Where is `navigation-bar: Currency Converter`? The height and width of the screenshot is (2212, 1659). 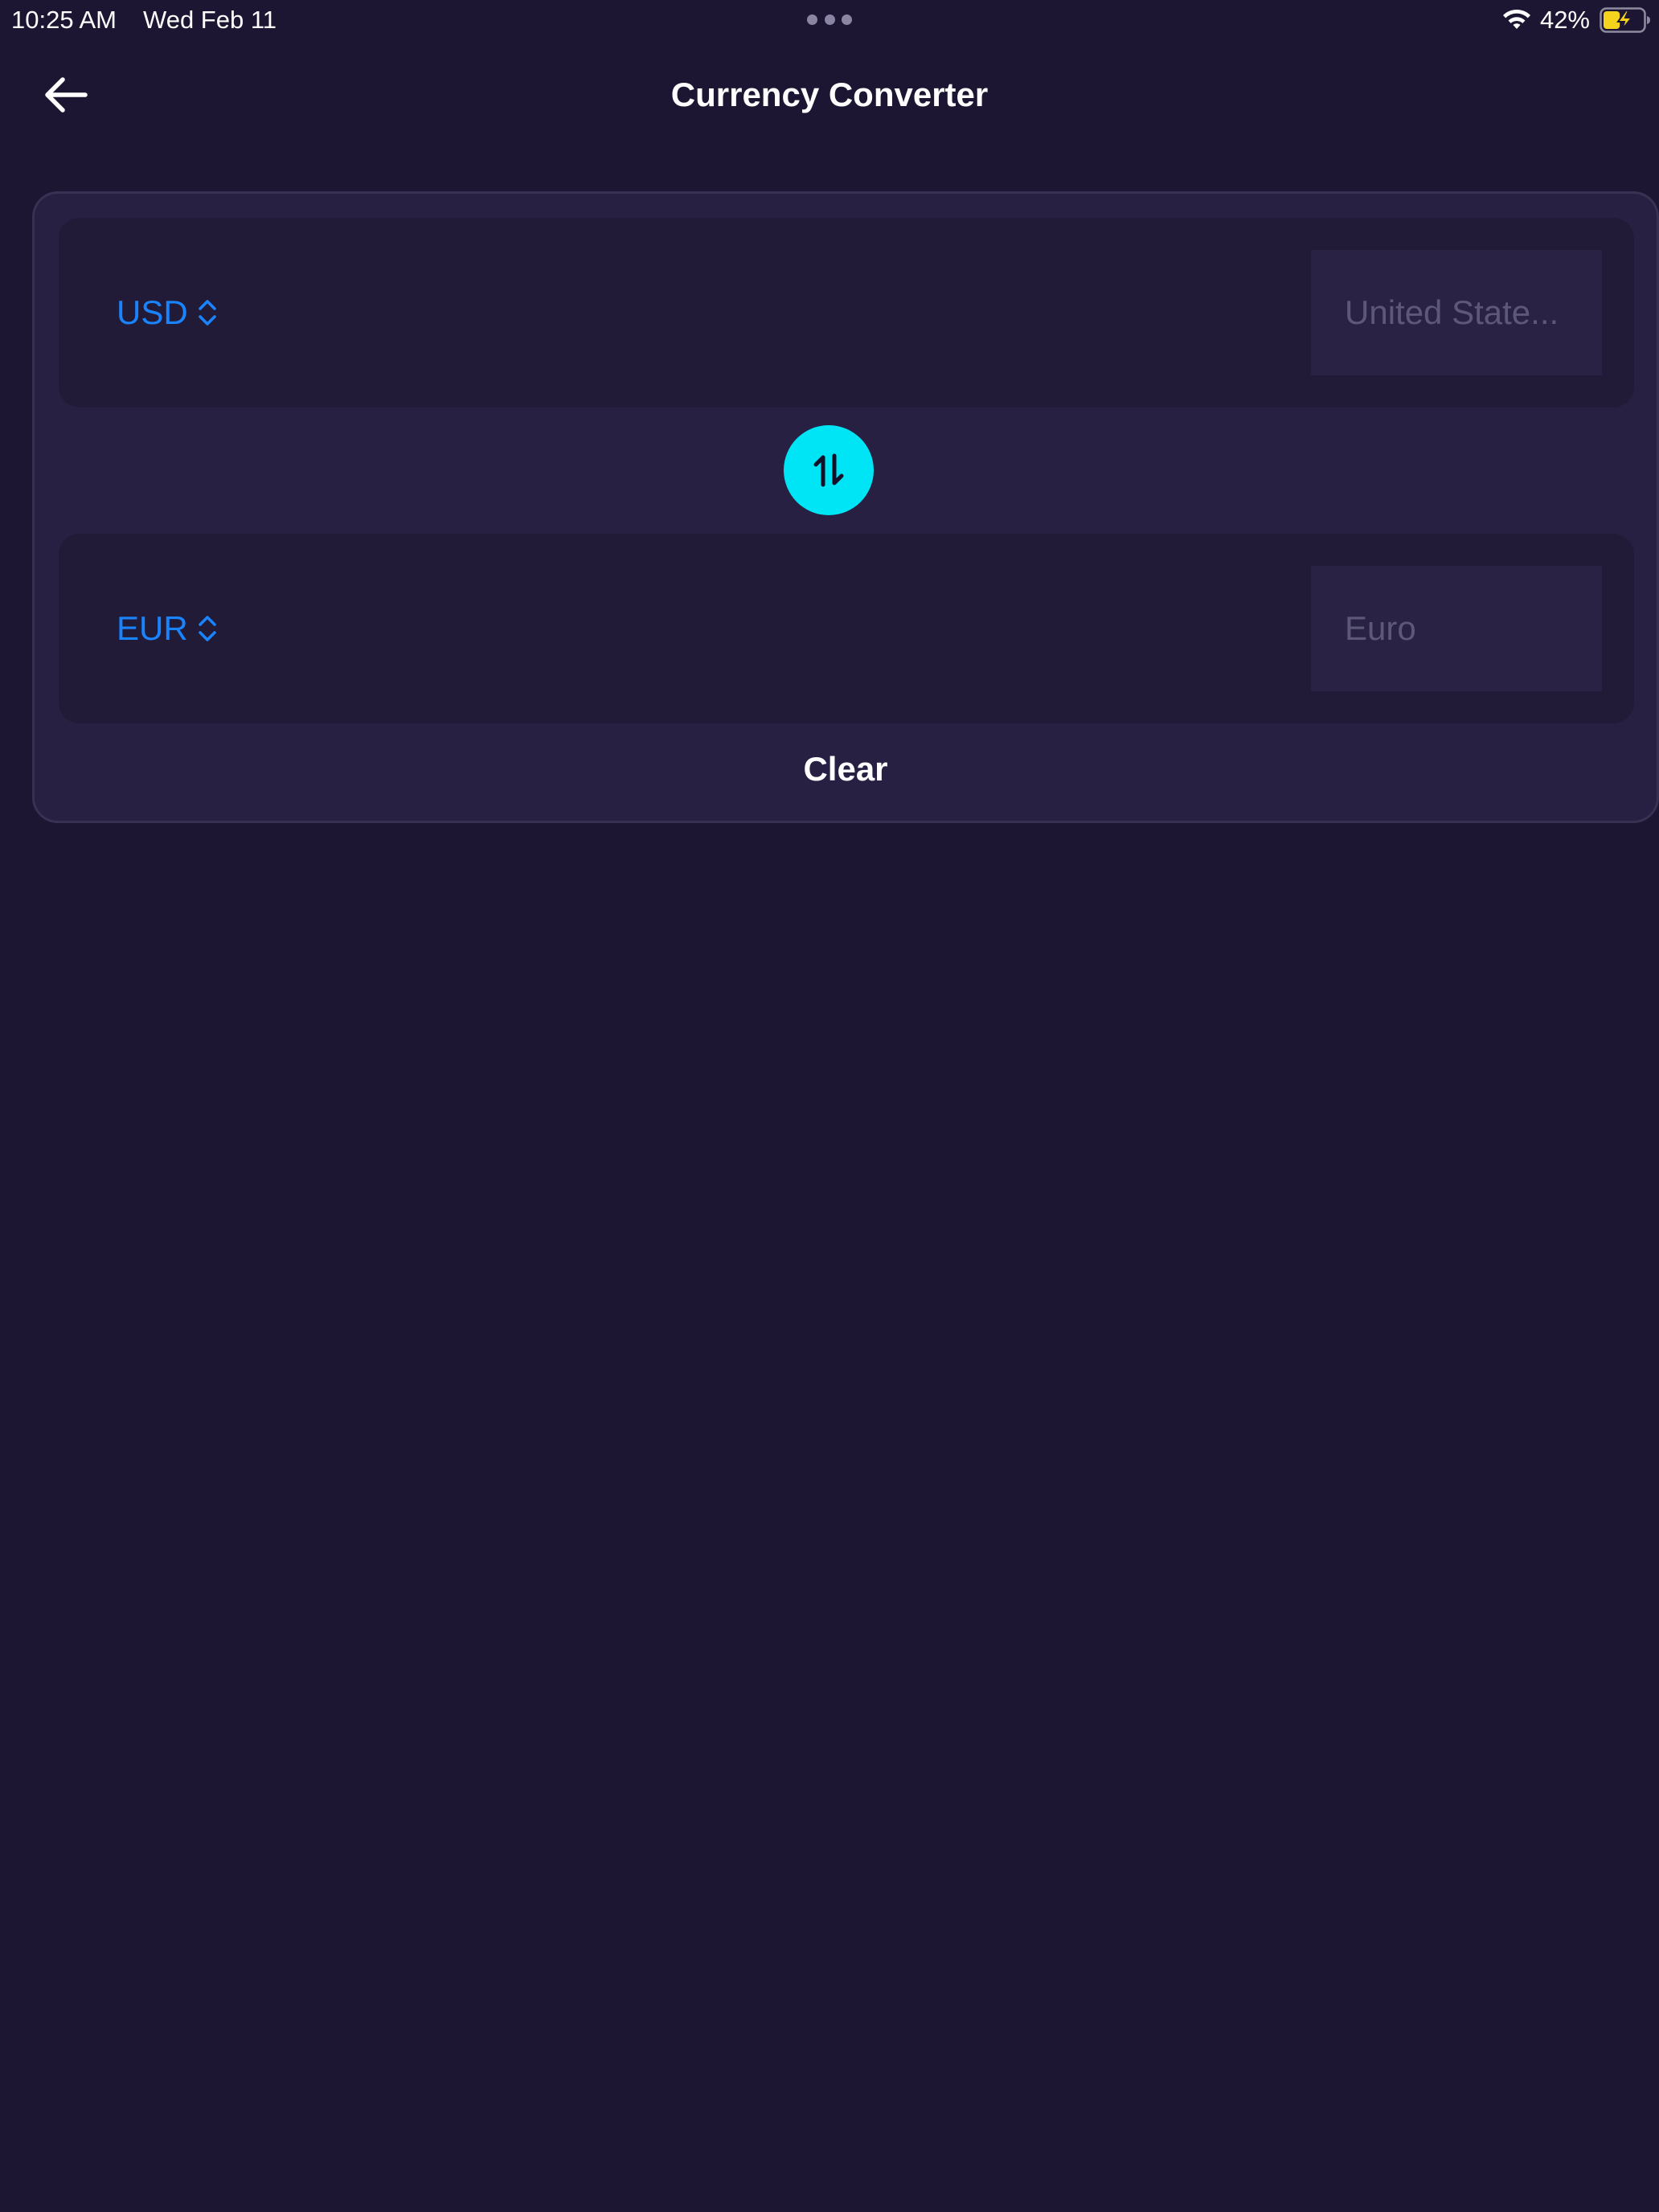
navigation-bar: Currency Converter is located at coordinates (829, 94).